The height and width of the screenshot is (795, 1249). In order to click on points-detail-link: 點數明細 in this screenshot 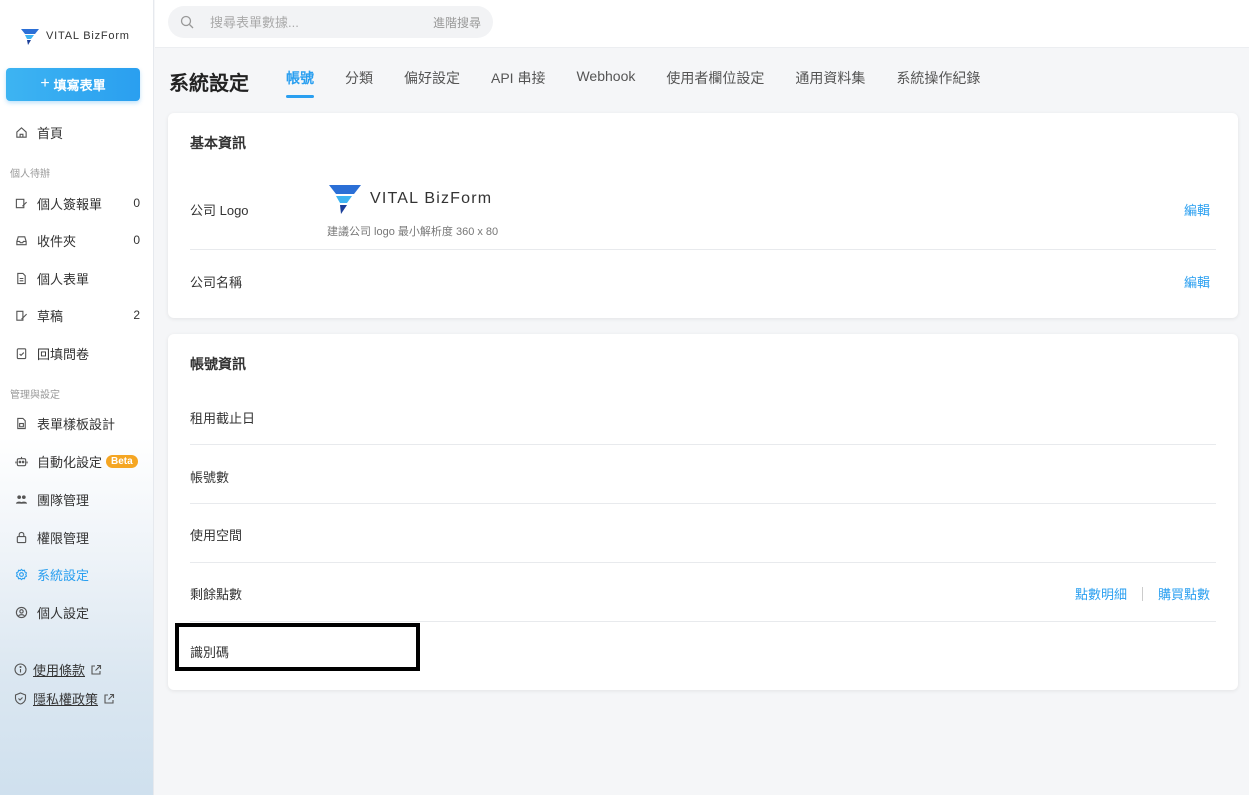, I will do `click(1101, 593)`.